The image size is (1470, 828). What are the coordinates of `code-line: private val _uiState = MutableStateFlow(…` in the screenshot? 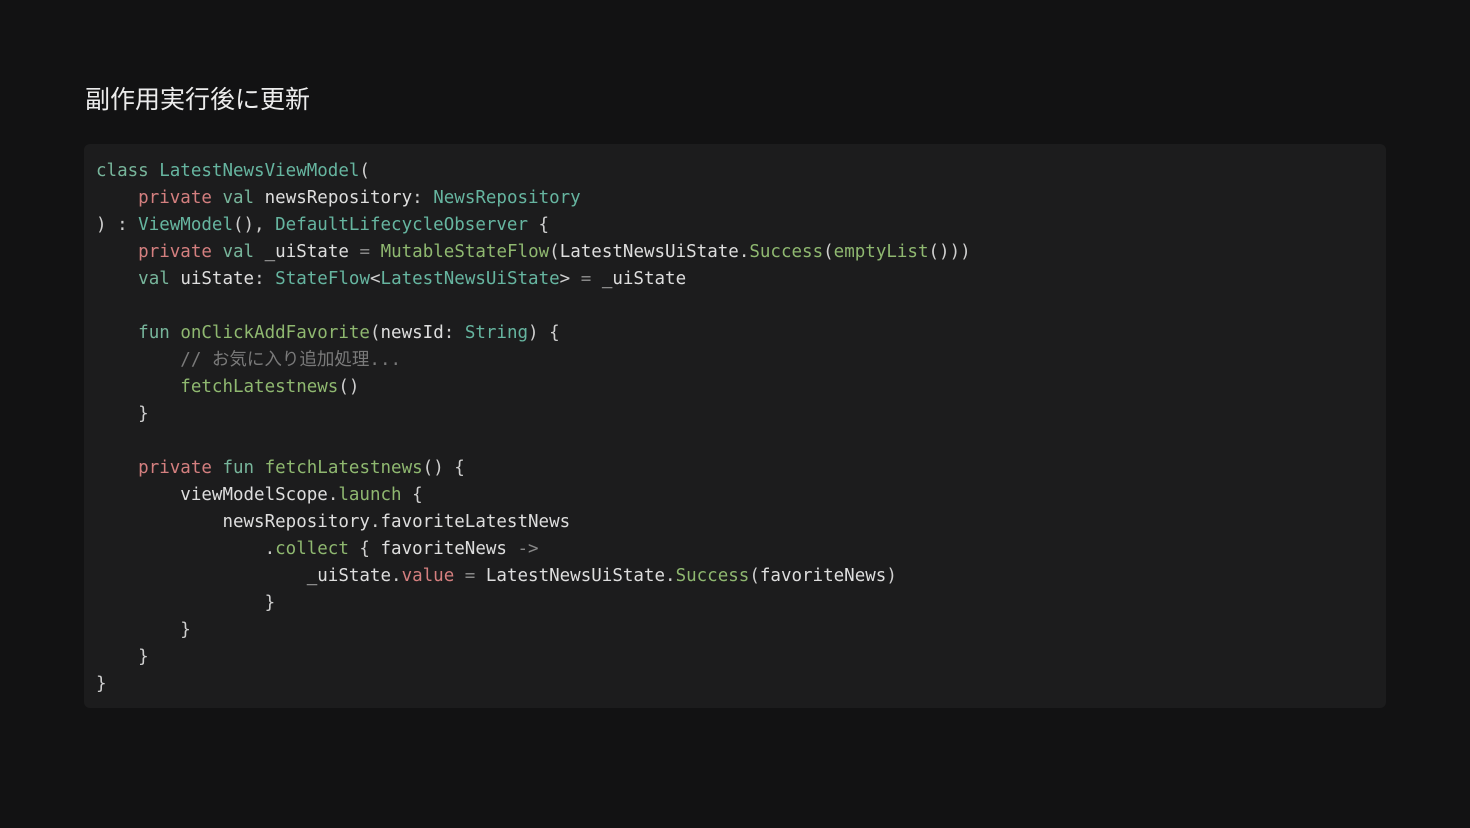 It's located at (741, 252).